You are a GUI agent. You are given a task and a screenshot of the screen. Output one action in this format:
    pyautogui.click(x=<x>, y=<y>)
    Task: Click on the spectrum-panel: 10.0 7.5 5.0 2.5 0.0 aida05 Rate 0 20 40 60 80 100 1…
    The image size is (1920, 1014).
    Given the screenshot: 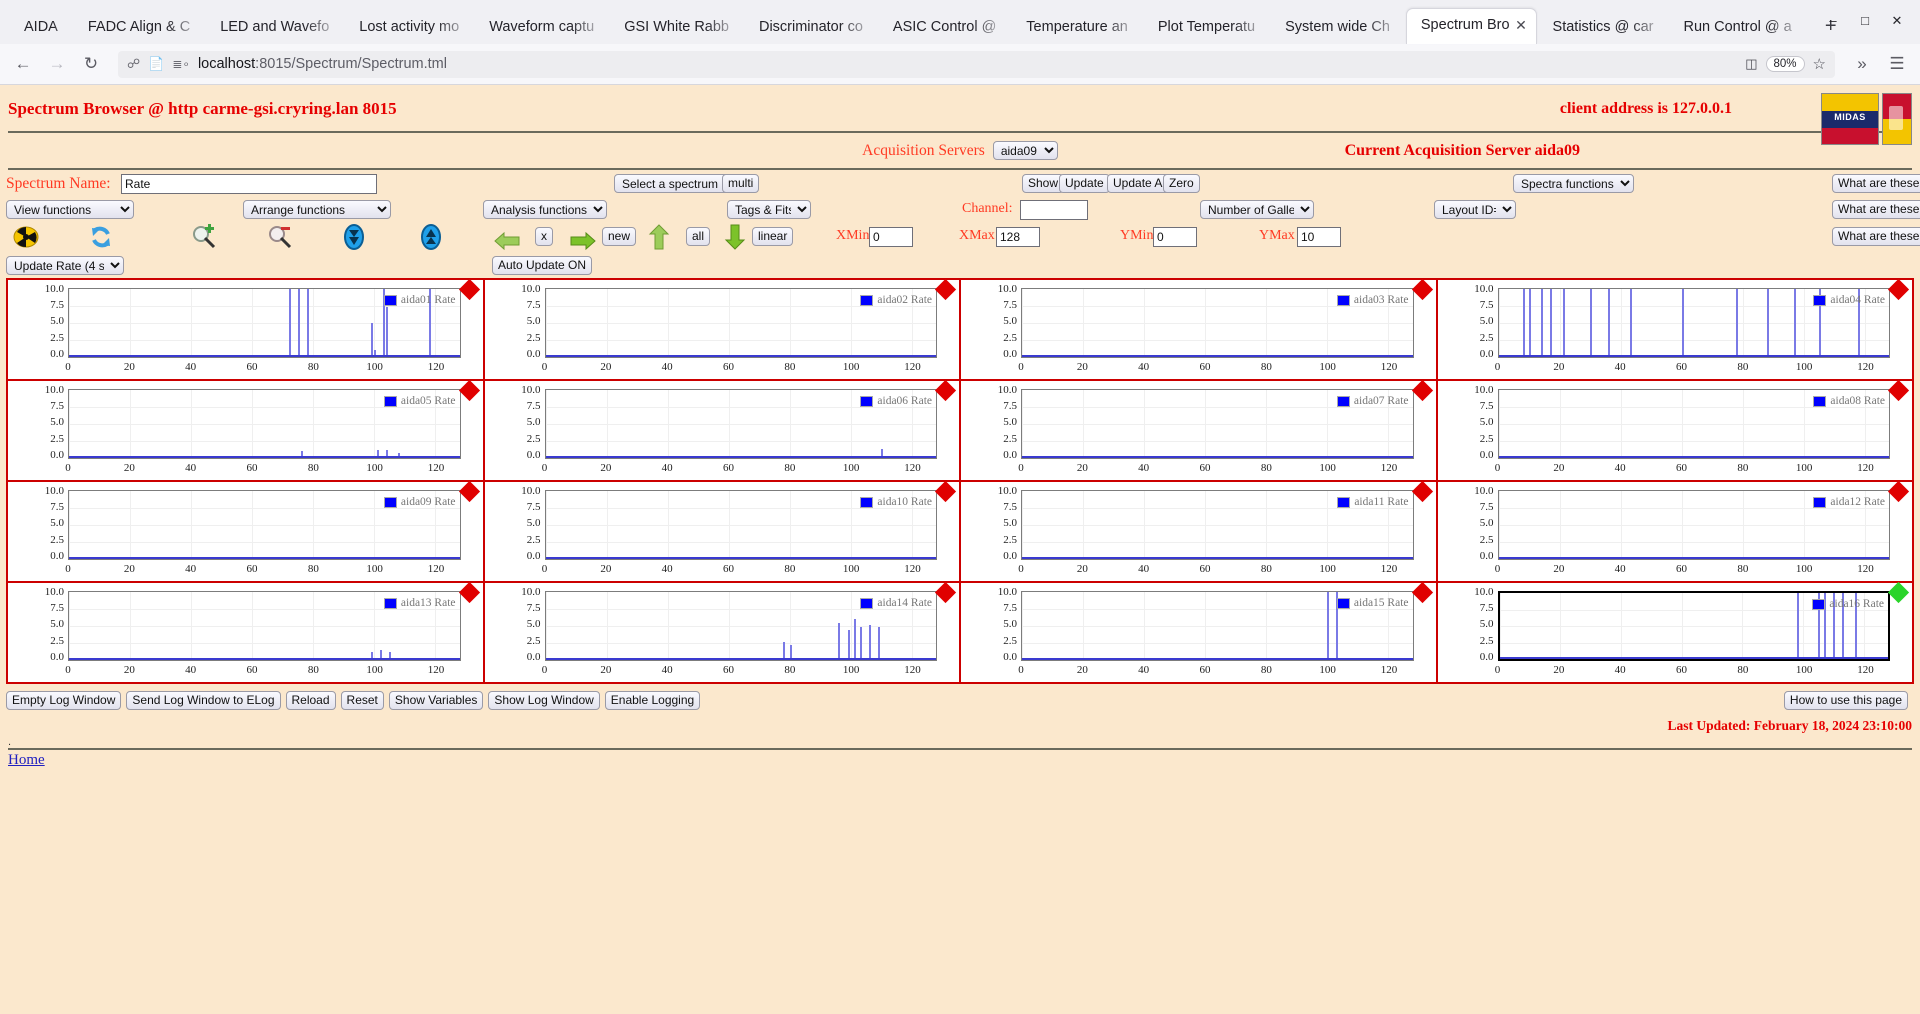 What is the action you would take?
    pyautogui.click(x=246, y=429)
    